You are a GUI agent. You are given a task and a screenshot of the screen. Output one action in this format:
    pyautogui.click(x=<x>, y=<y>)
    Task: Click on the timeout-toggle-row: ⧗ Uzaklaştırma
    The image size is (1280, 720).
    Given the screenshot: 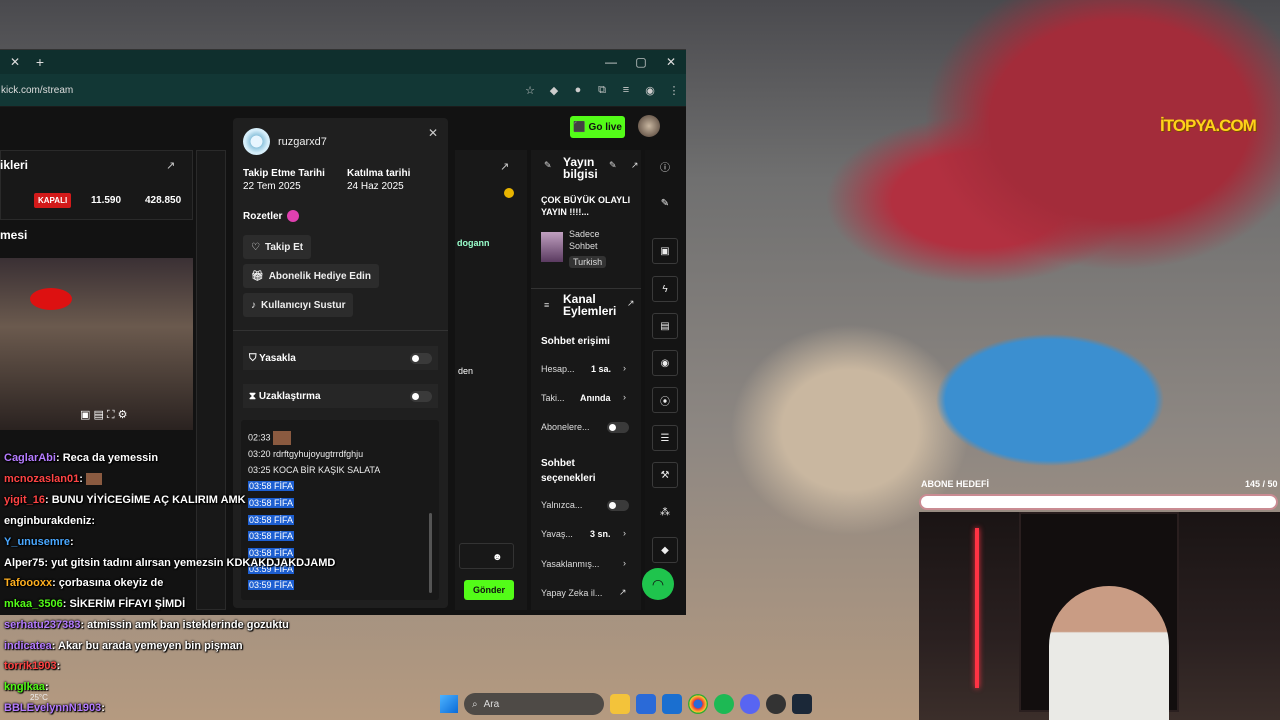 What is the action you would take?
    pyautogui.click(x=340, y=396)
    